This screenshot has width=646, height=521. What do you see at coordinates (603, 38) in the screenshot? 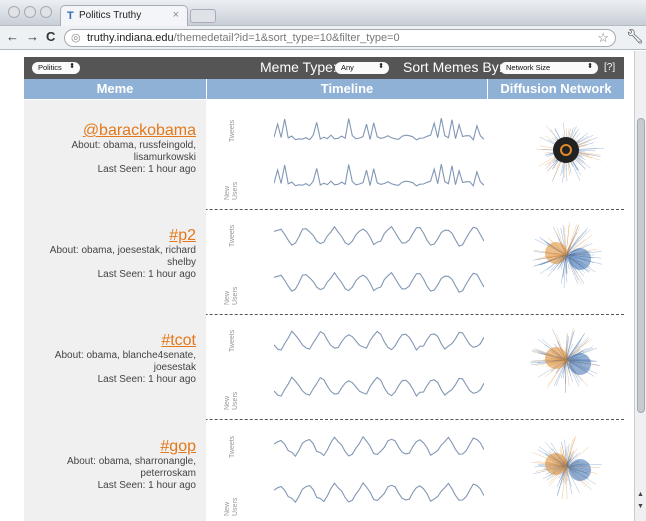
I see `bookmark-star-icon: ☆` at bounding box center [603, 38].